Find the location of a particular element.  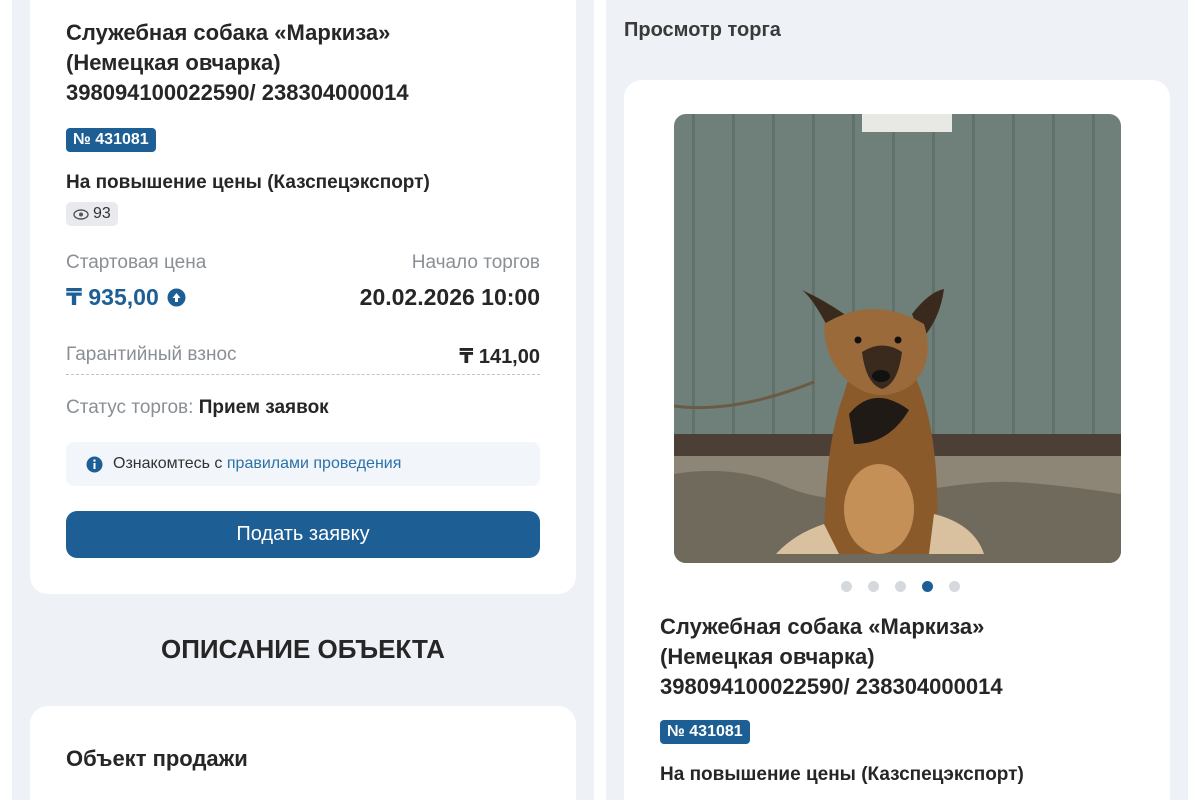

lot-number-badge-right: № 431081 is located at coordinates (705, 732).